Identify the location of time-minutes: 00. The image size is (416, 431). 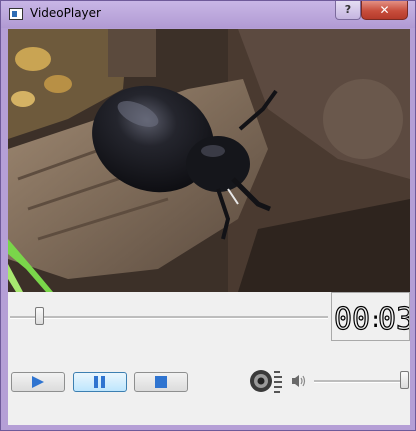
(352, 319).